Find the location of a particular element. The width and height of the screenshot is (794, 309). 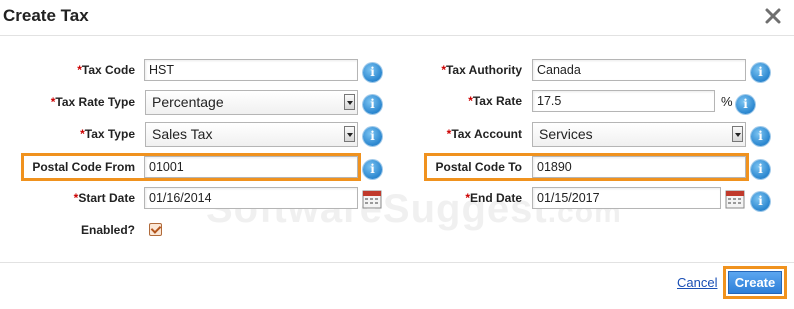

create-button: Create is located at coordinates (755, 282).